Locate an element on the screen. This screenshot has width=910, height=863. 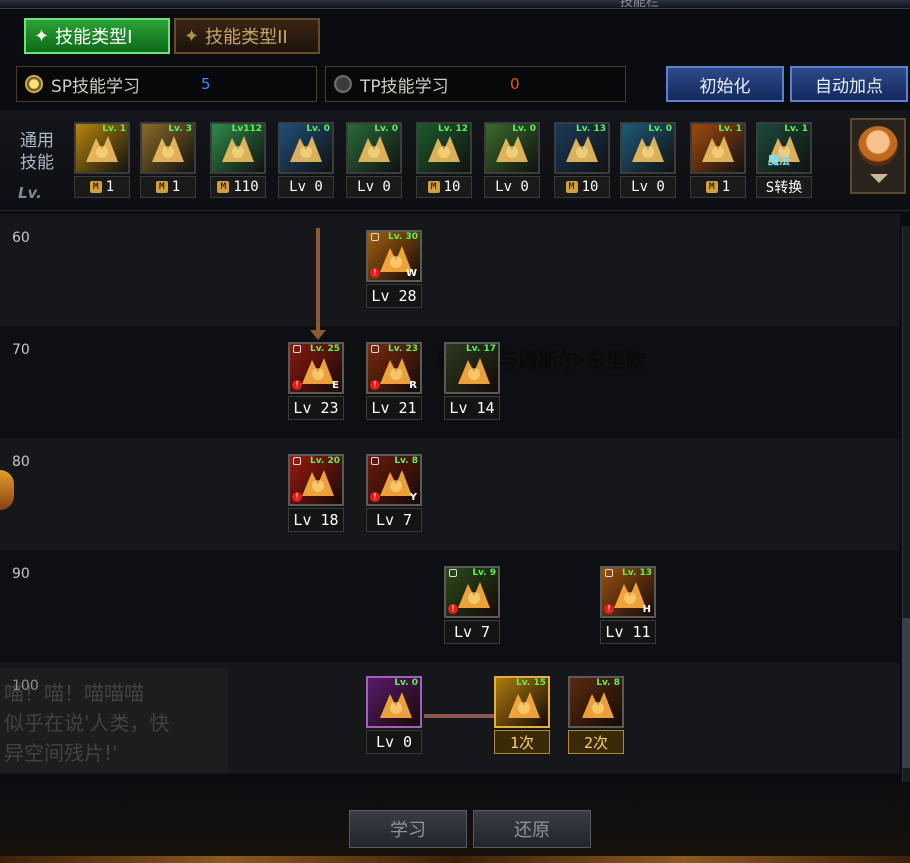
lv-label: Lv. is located at coordinates (30, 193).